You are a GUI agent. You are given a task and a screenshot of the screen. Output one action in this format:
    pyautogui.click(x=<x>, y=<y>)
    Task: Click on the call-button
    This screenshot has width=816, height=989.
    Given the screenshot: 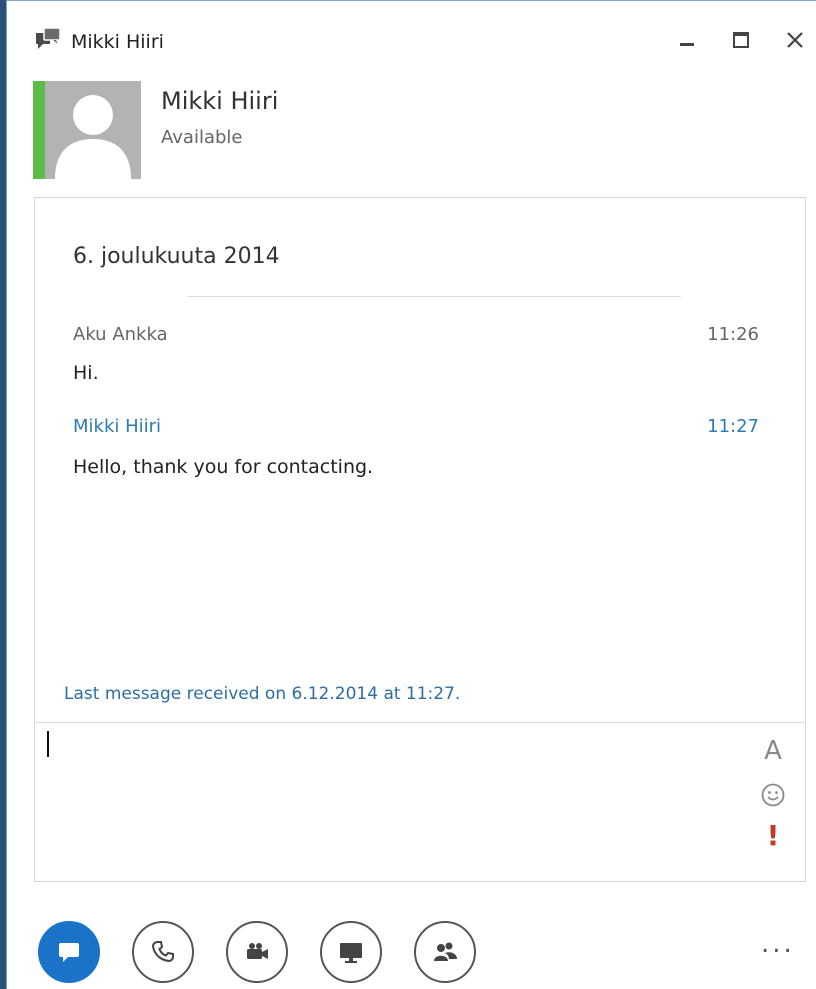 What is the action you would take?
    pyautogui.click(x=163, y=952)
    